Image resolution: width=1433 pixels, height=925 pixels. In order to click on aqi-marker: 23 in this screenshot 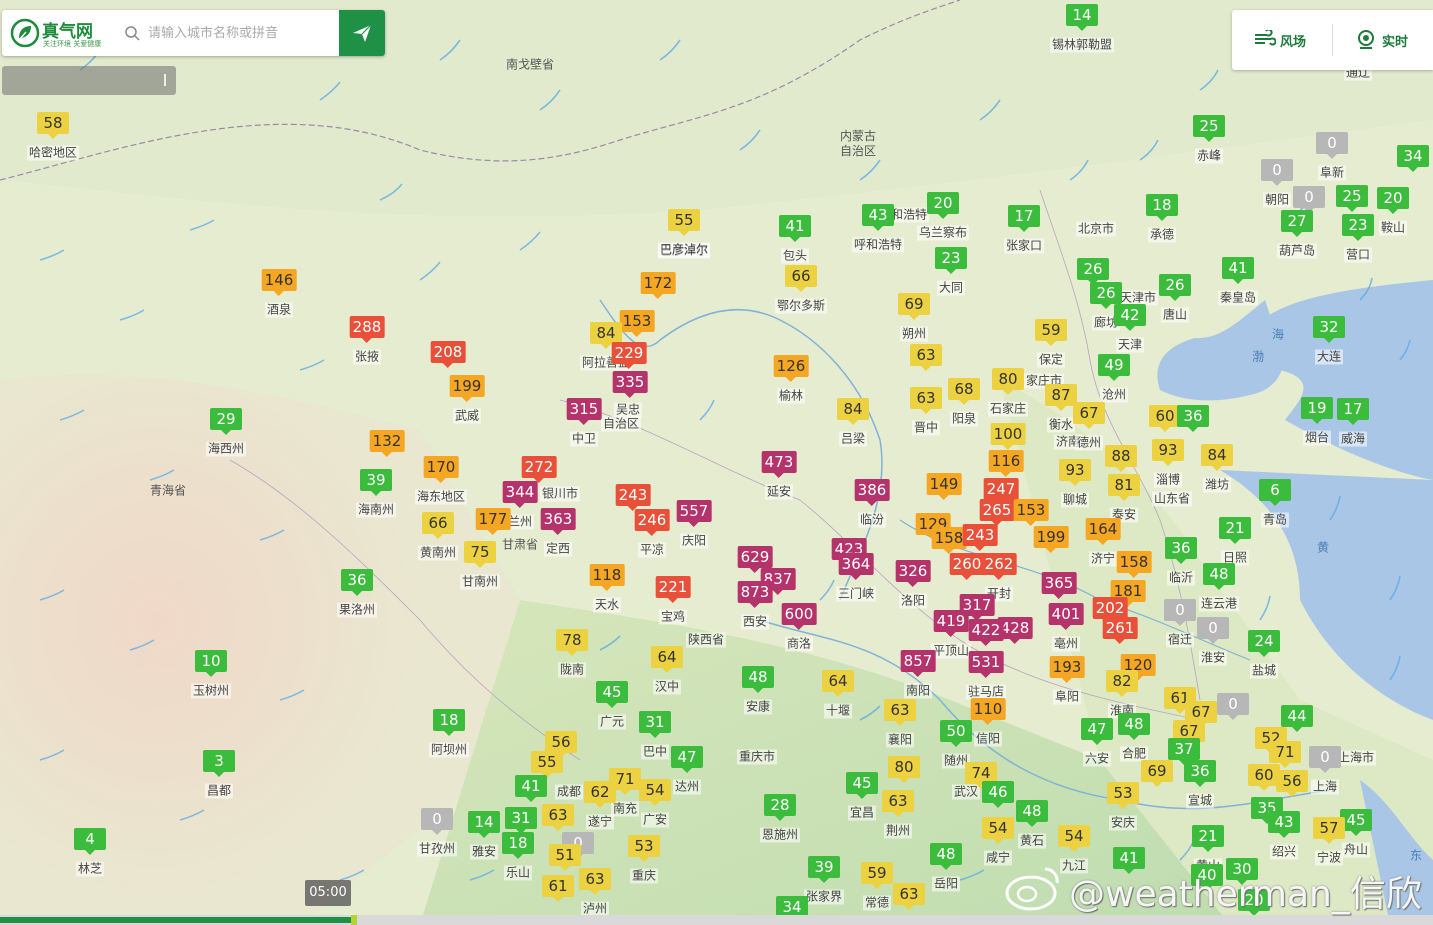, I will do `click(1358, 227)`.